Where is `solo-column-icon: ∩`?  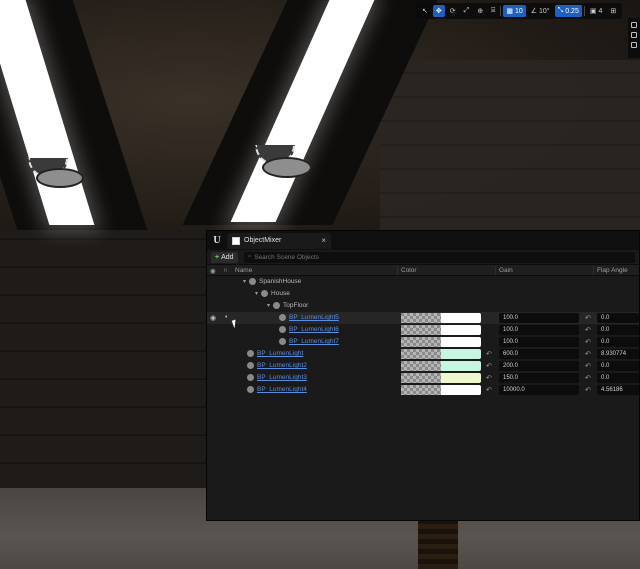
solo-column-icon: ∩ is located at coordinates (225, 270).